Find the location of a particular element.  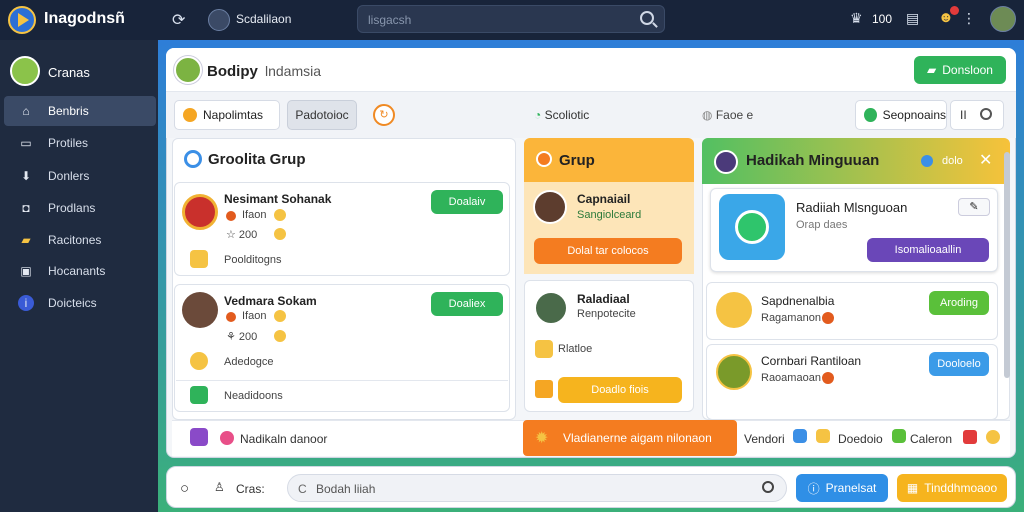

item-action-button: Dooloelo is located at coordinates (959, 364).